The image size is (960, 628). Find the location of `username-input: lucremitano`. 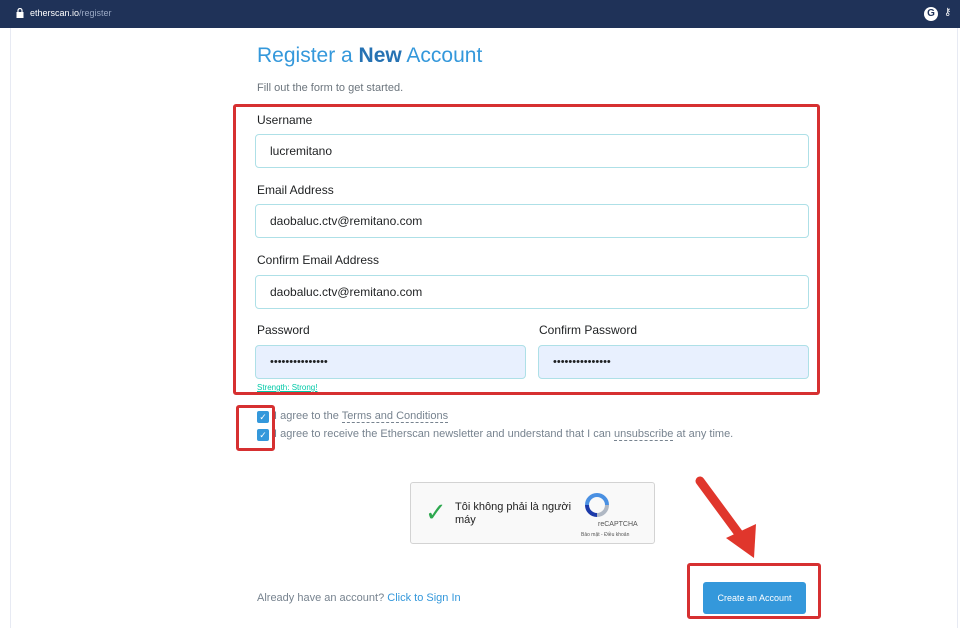

username-input: lucremitano is located at coordinates (532, 151).